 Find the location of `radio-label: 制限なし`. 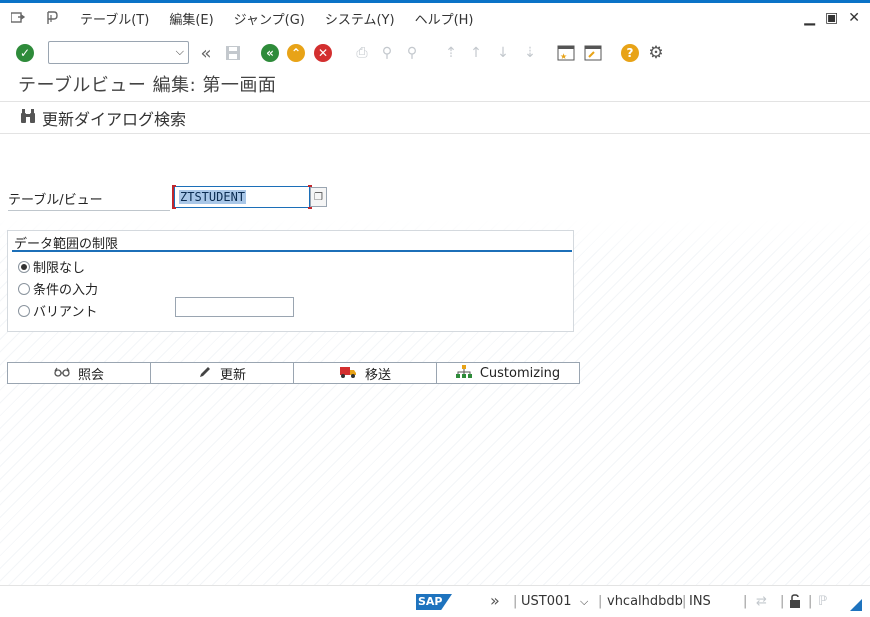

radio-label: 制限なし is located at coordinates (59, 268).